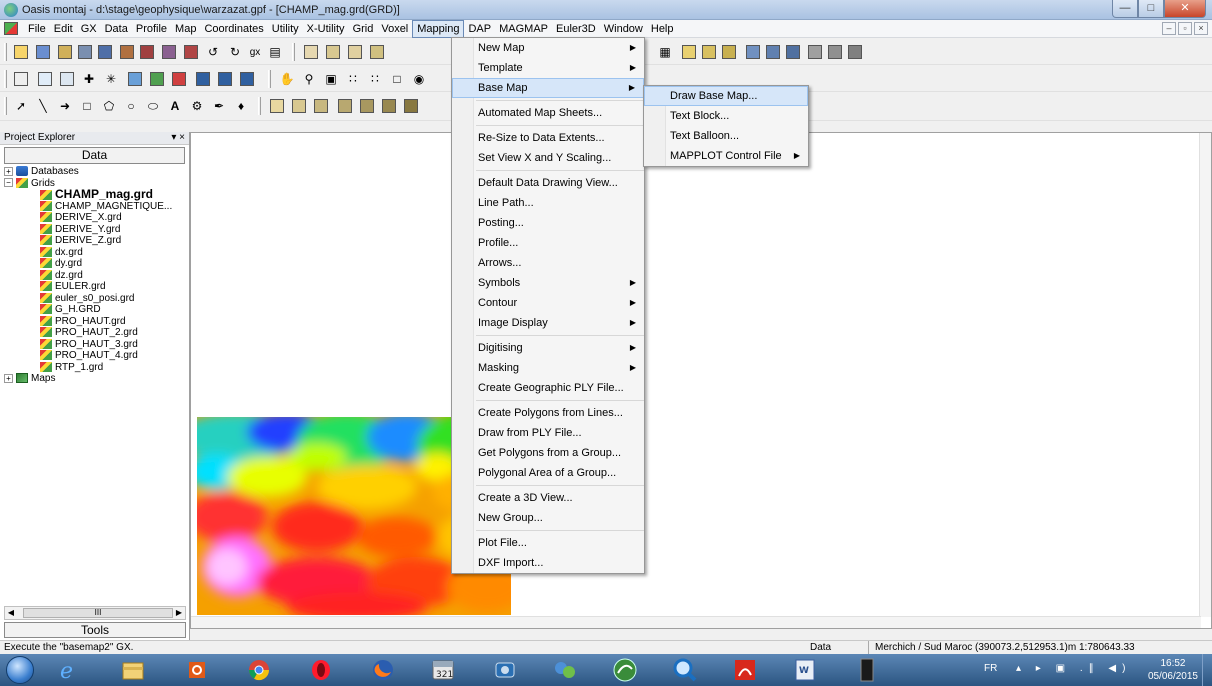 The width and height of the screenshot is (1212, 686). Describe the element at coordinates (375, 79) in the screenshot. I see `zoom-out-icon: ∷` at that location.